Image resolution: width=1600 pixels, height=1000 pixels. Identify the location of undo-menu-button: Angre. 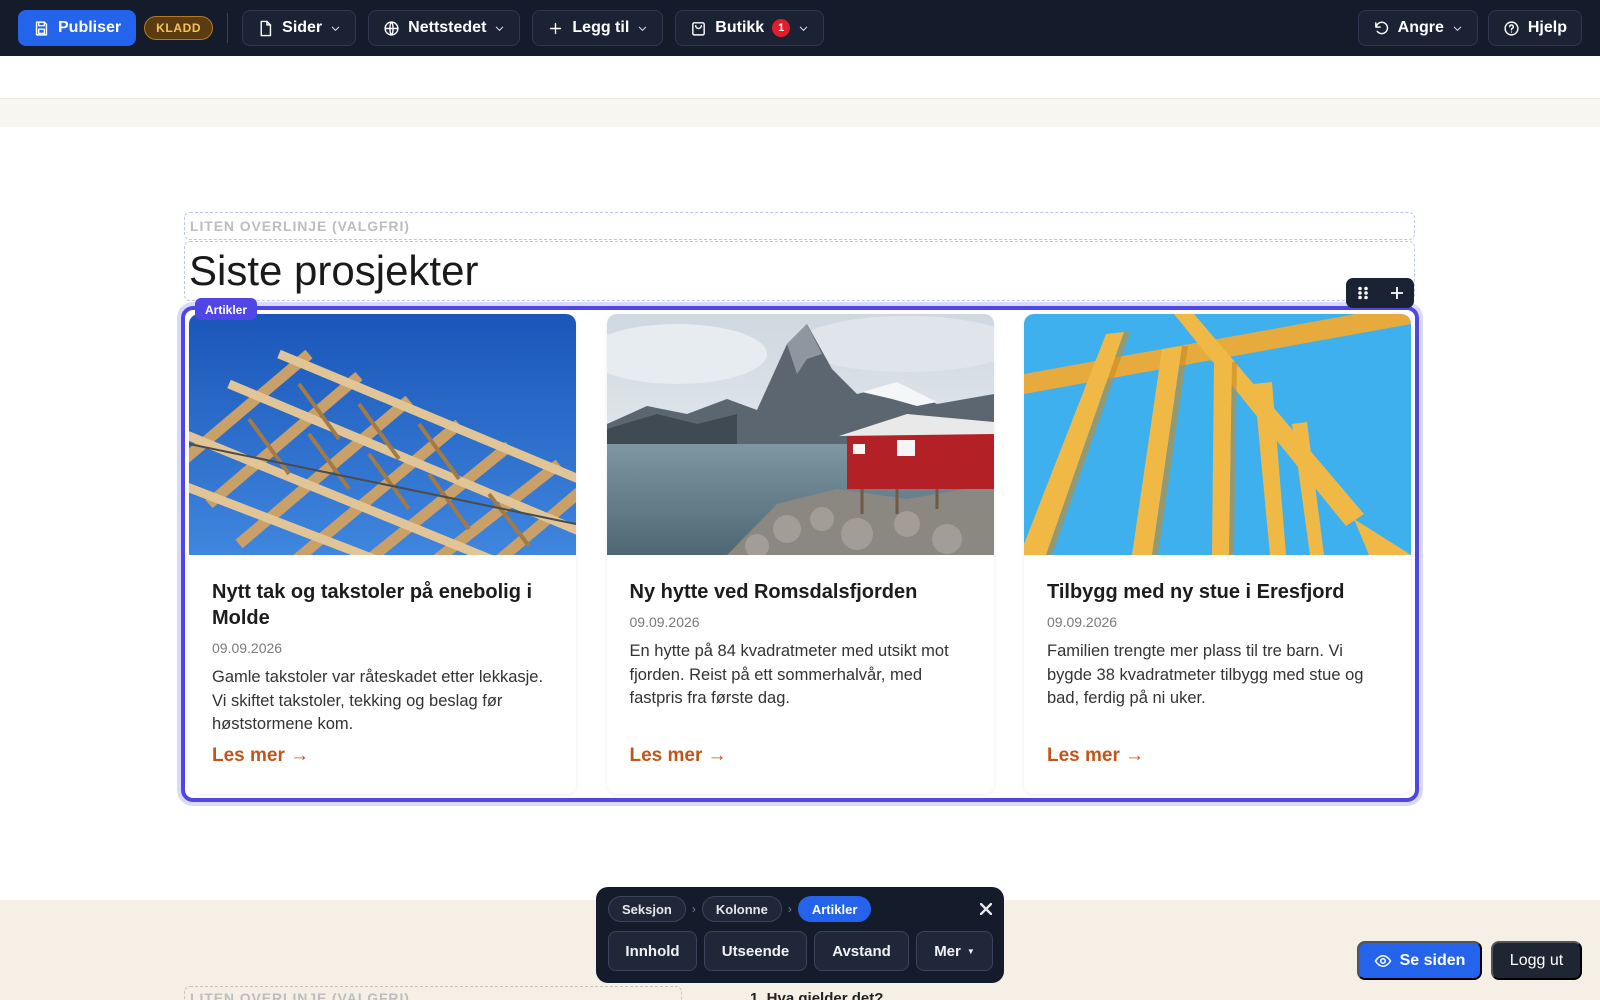
(1417, 28).